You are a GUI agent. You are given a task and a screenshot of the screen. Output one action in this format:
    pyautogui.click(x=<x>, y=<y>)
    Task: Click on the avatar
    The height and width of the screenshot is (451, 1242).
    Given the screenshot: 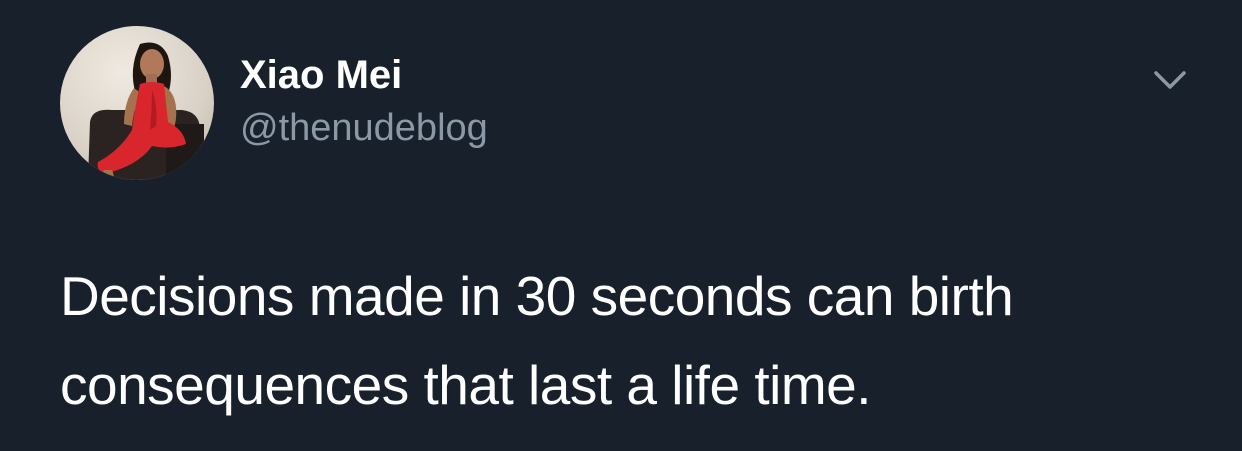 What is the action you would take?
    pyautogui.click(x=137, y=103)
    